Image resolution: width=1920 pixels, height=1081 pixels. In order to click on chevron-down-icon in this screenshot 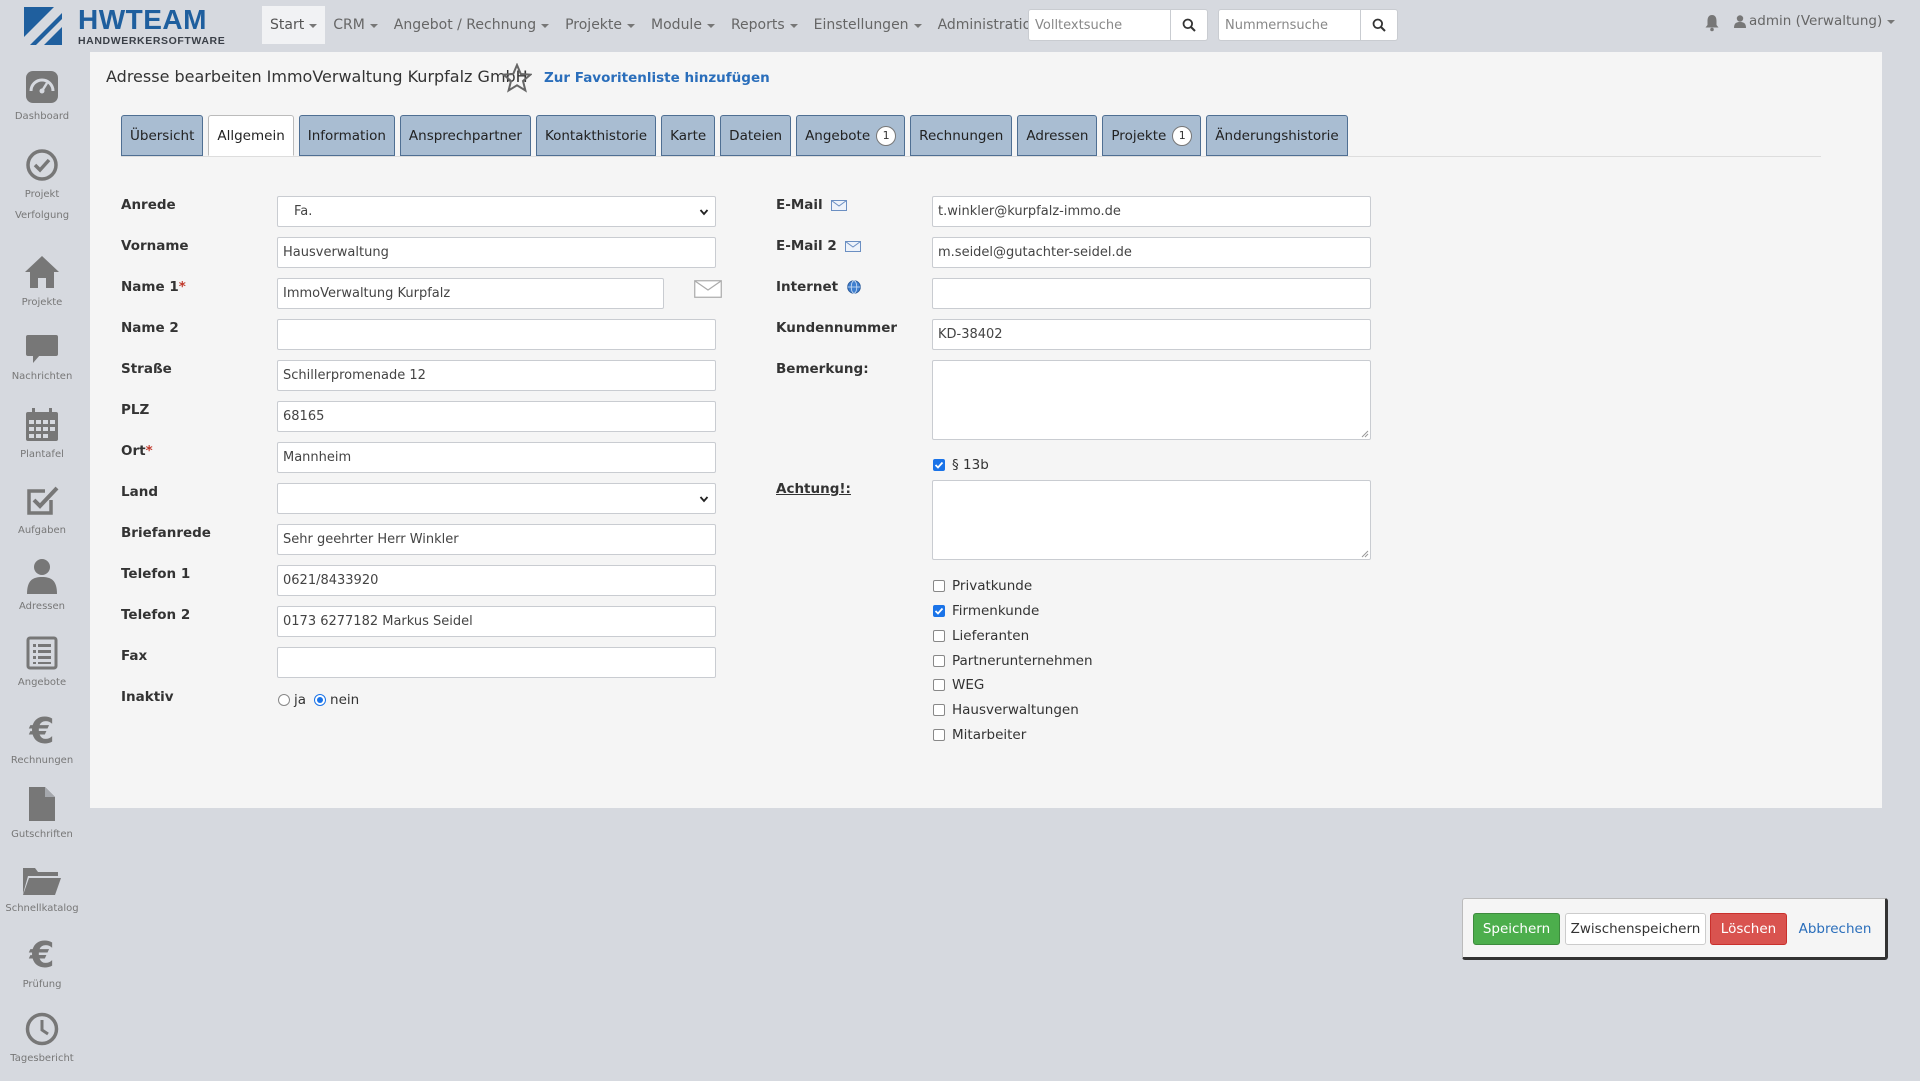, I will do `click(704, 498)`.